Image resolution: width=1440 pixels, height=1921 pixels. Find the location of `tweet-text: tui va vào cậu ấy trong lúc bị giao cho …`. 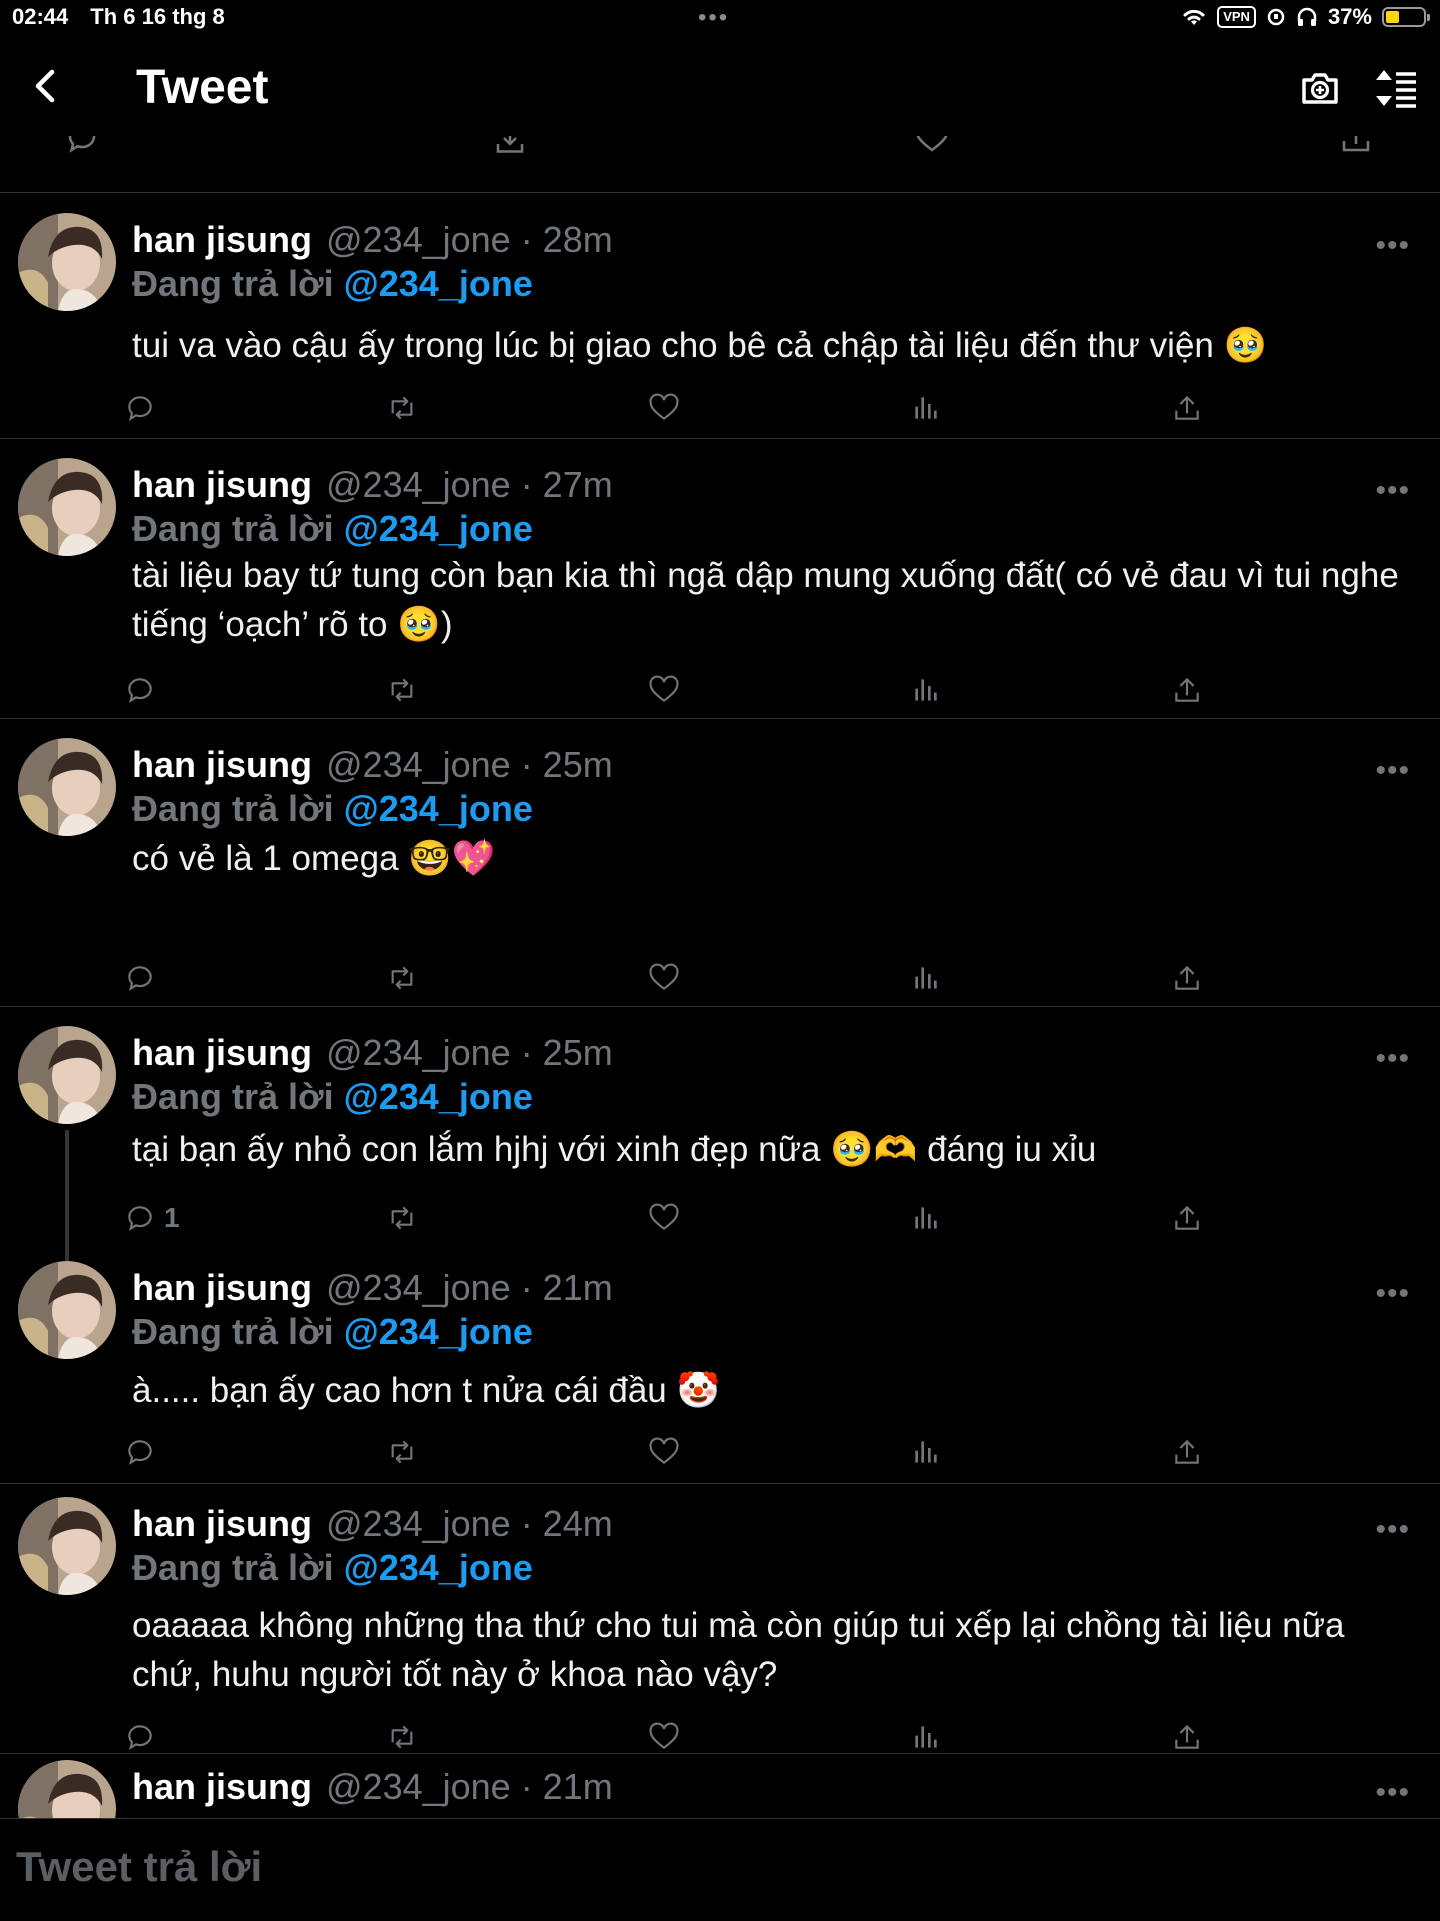

tweet-text: tui va vào cậu ấy trong lúc bị giao cho … is located at coordinates (700, 345).